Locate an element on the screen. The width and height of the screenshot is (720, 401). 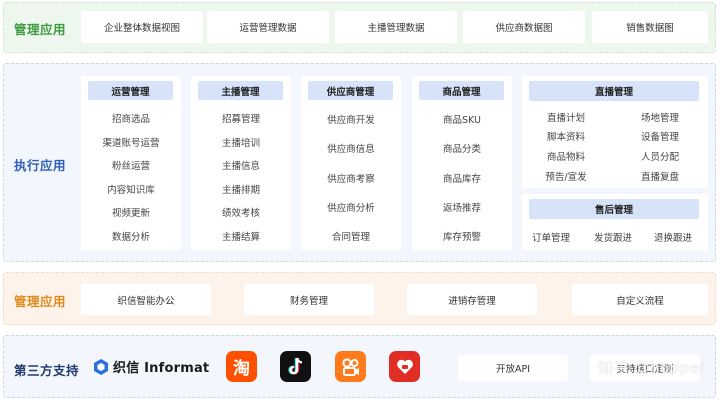
api-custom-card: 支持接口定制 is located at coordinates (645, 368).